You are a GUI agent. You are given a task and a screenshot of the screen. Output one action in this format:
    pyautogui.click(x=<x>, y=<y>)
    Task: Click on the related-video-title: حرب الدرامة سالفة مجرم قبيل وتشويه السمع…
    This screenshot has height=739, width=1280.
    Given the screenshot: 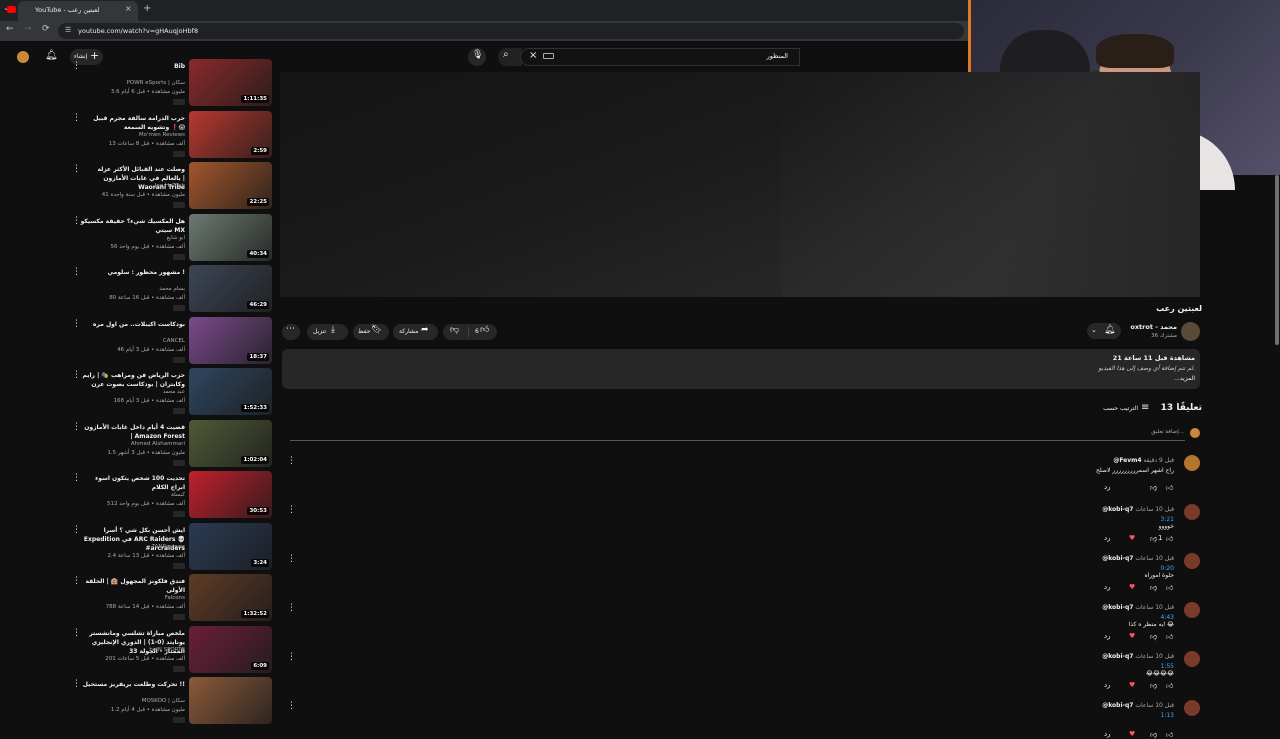 What is the action you would take?
    pyautogui.click(x=132, y=123)
    